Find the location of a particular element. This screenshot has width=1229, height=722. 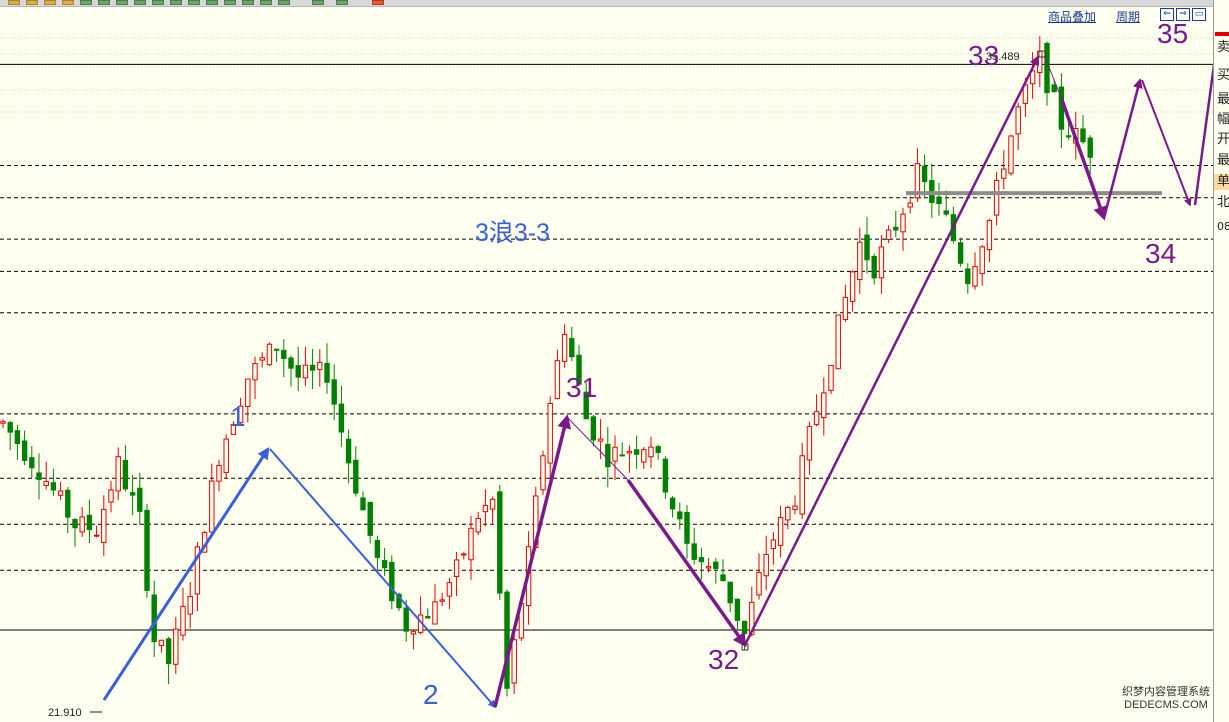

wave-label-33: 33 is located at coordinates (983, 55).